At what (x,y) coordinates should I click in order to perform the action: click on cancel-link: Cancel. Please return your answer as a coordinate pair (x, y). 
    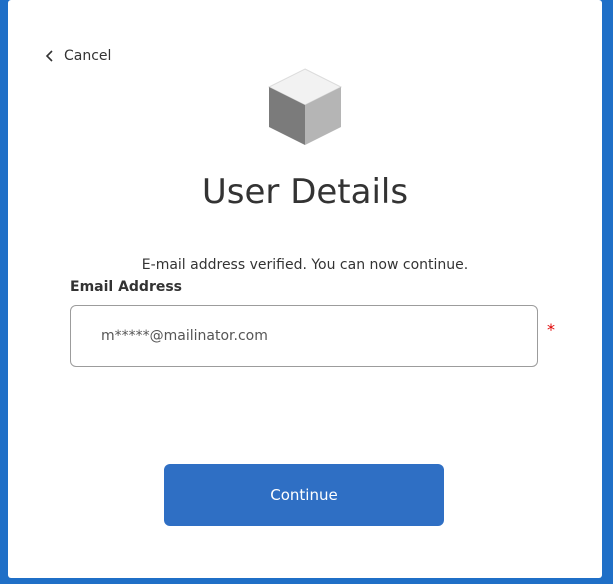
    Looking at the image, I should click on (77, 56).